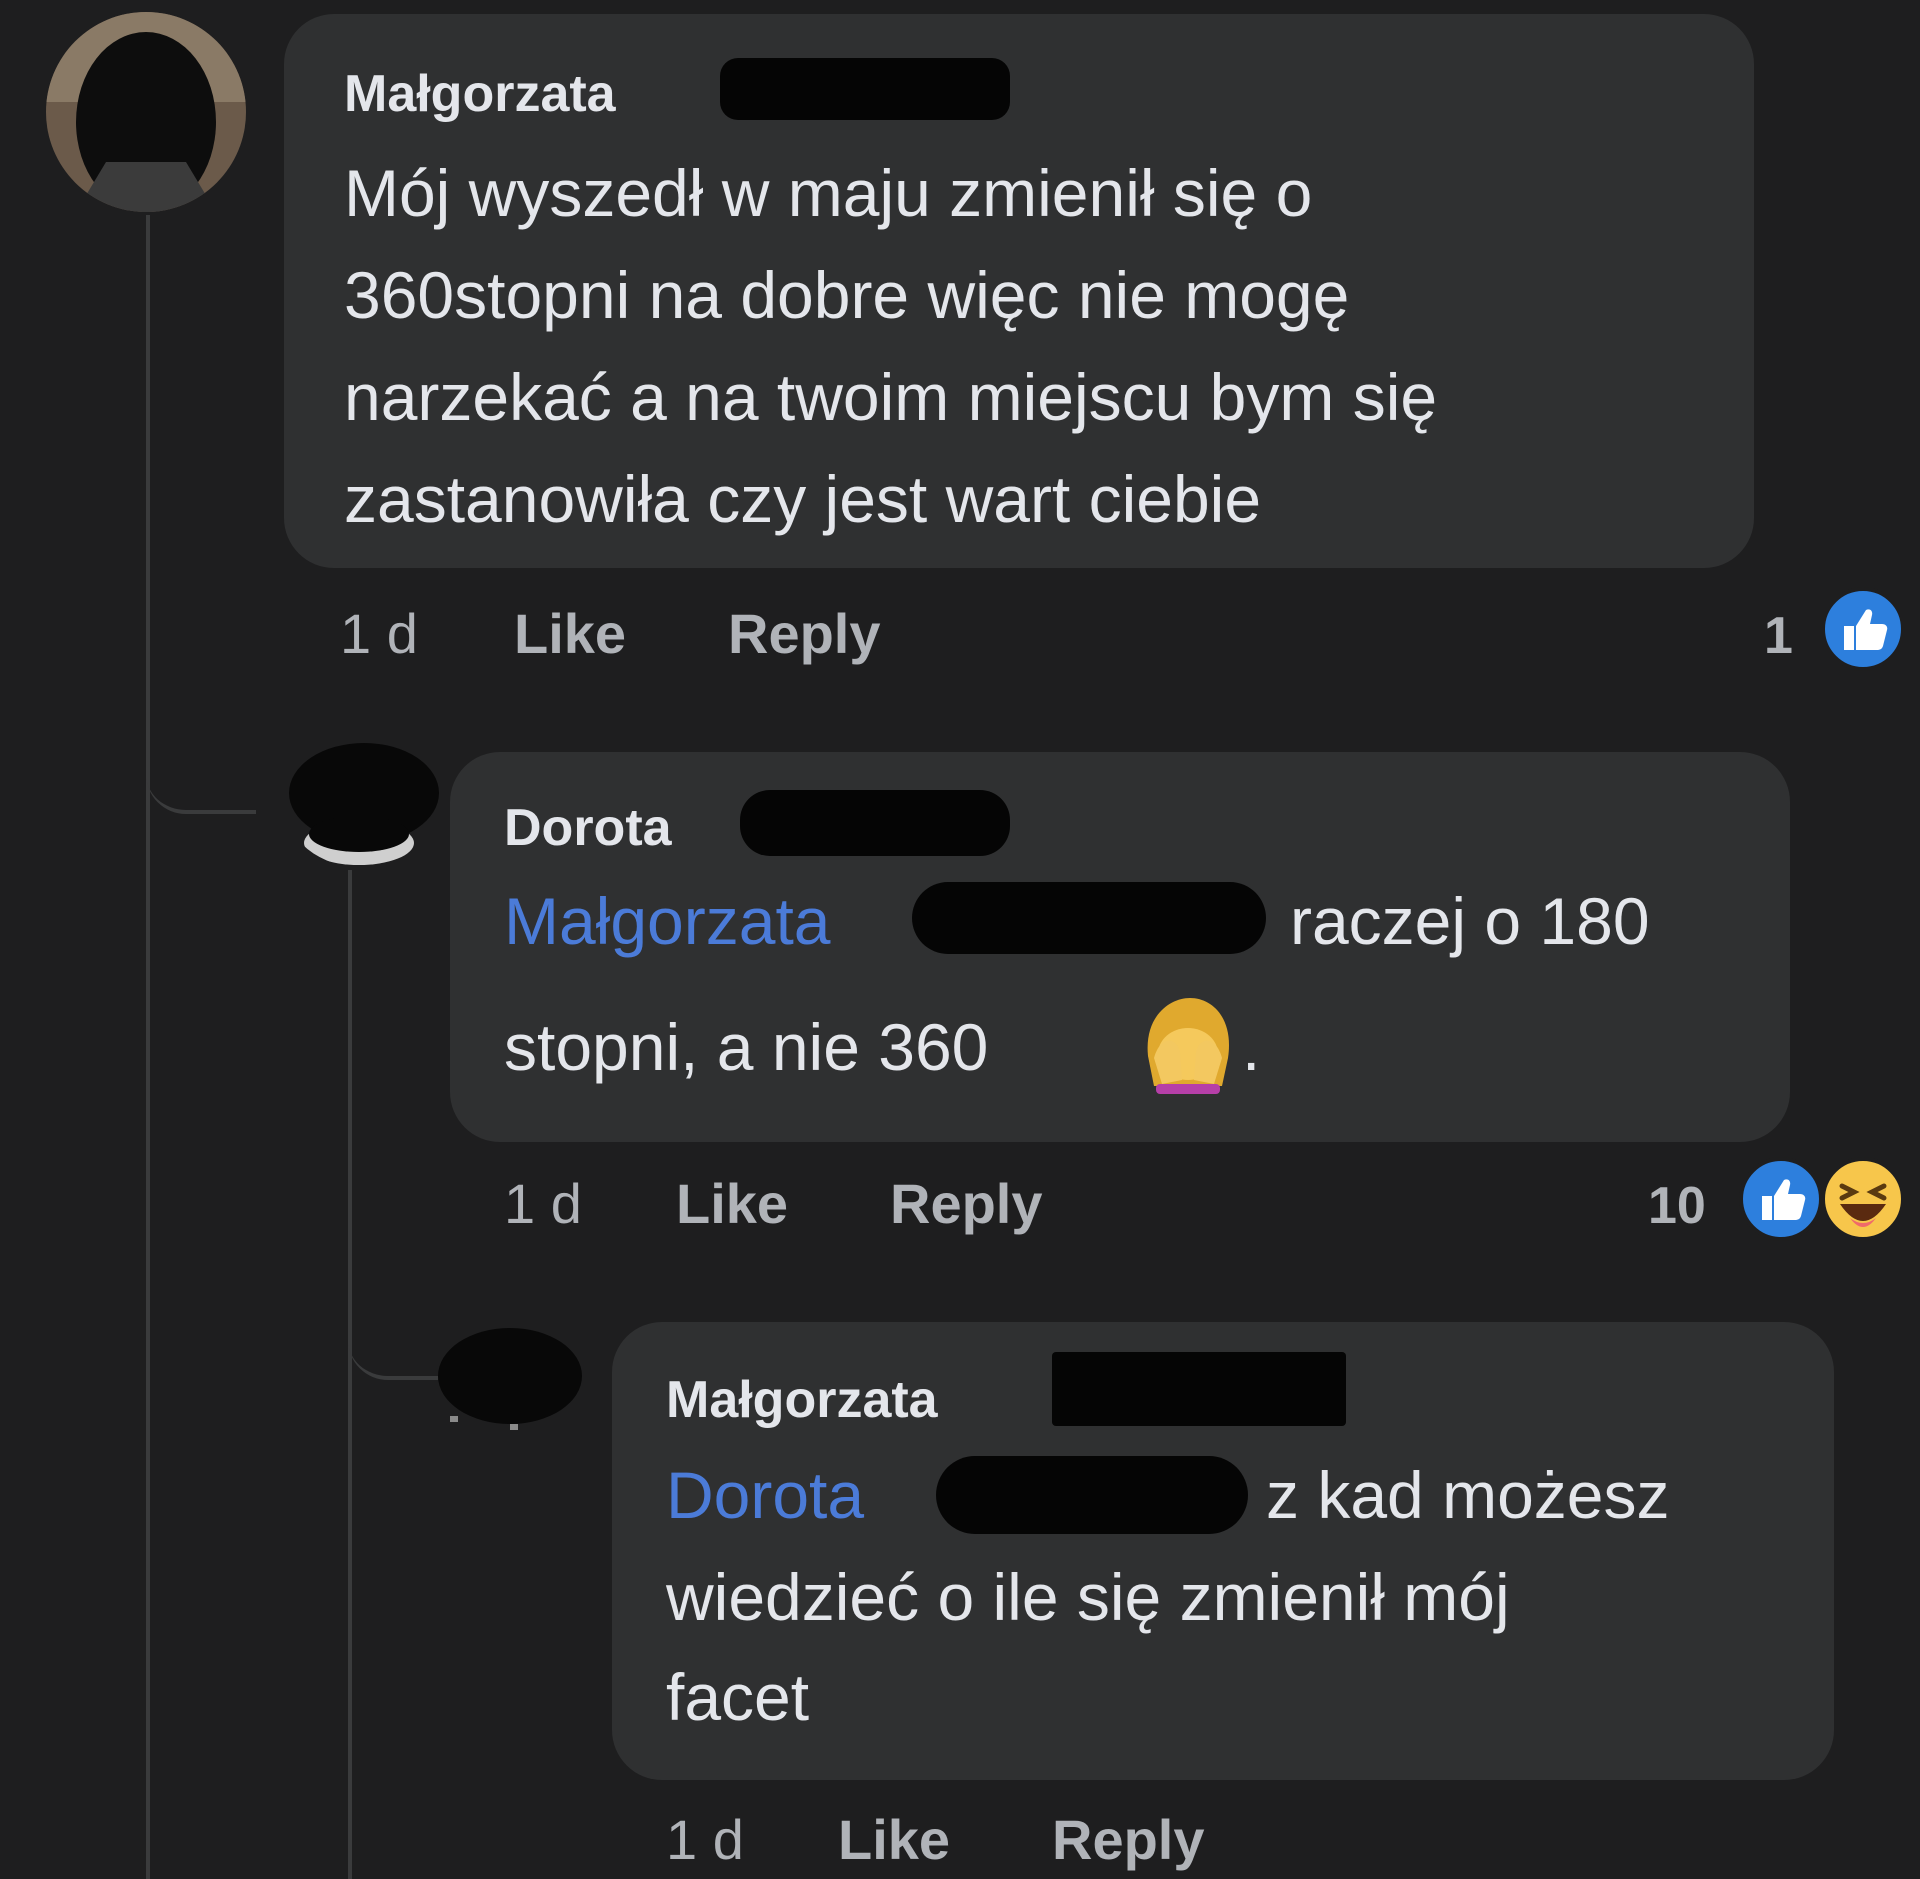 This screenshot has width=1920, height=1879. Describe the element at coordinates (847, 295) in the screenshot. I see `comment-text-line: 360stopni na dobre więc nie mogę` at that location.